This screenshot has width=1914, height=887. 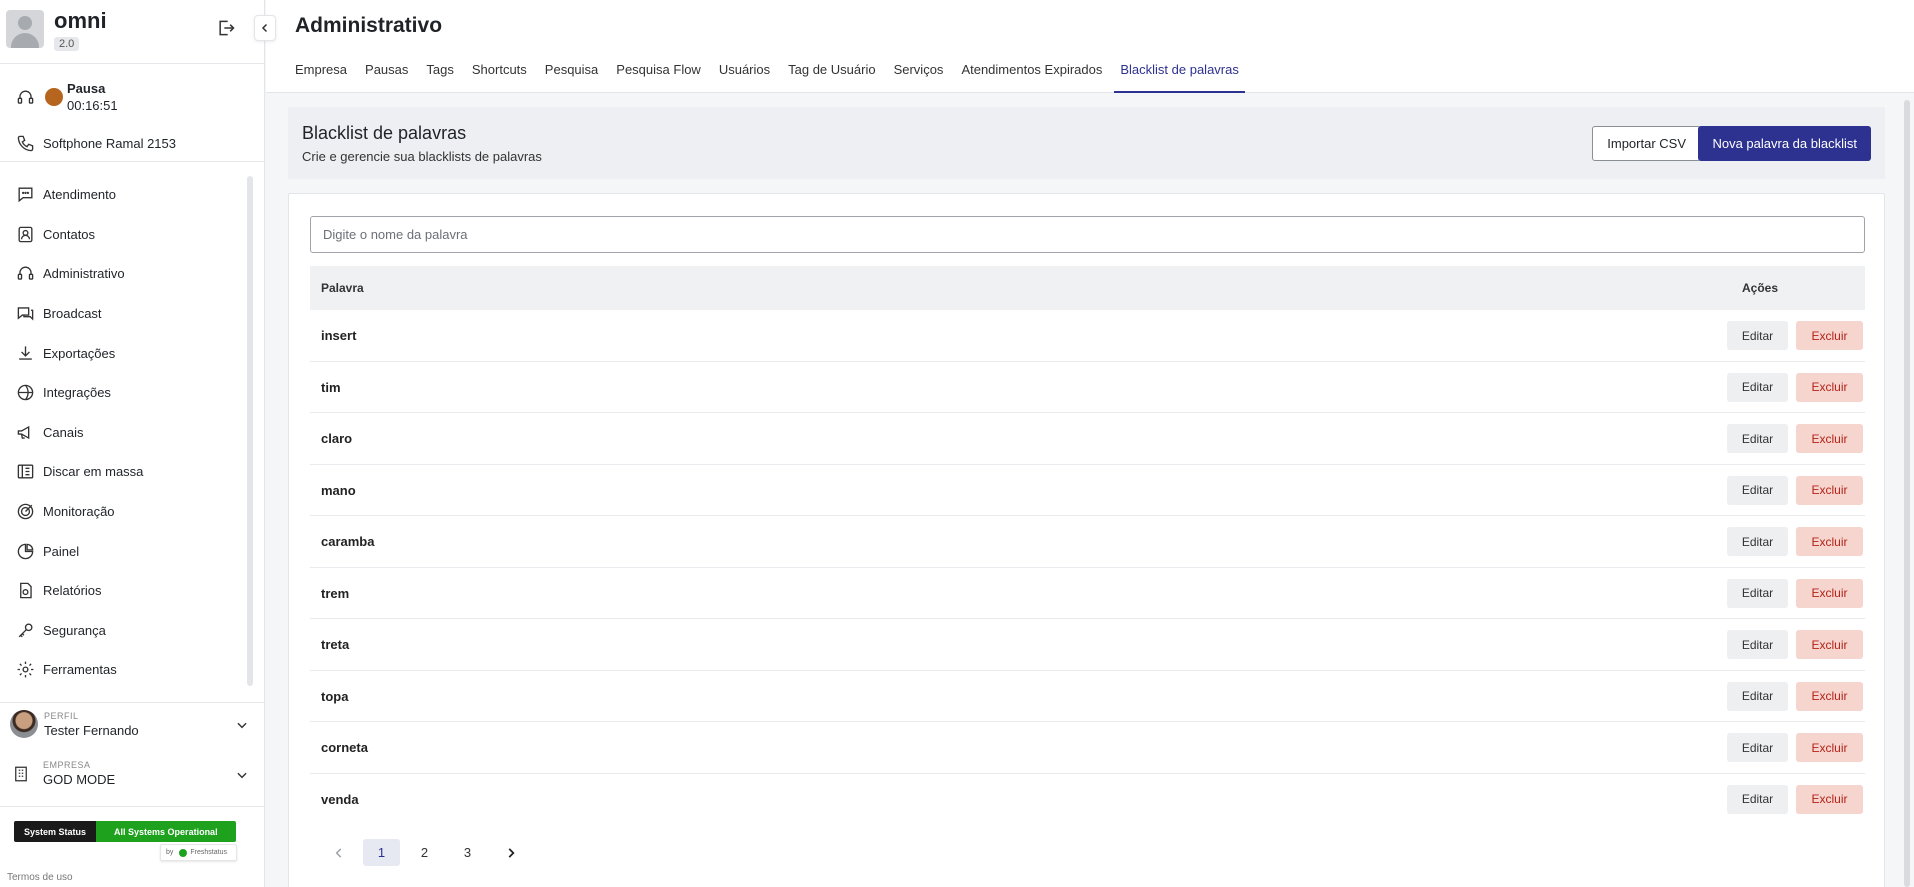 What do you see at coordinates (91, 730) in the screenshot?
I see `profile-name: Tester Fernando` at bounding box center [91, 730].